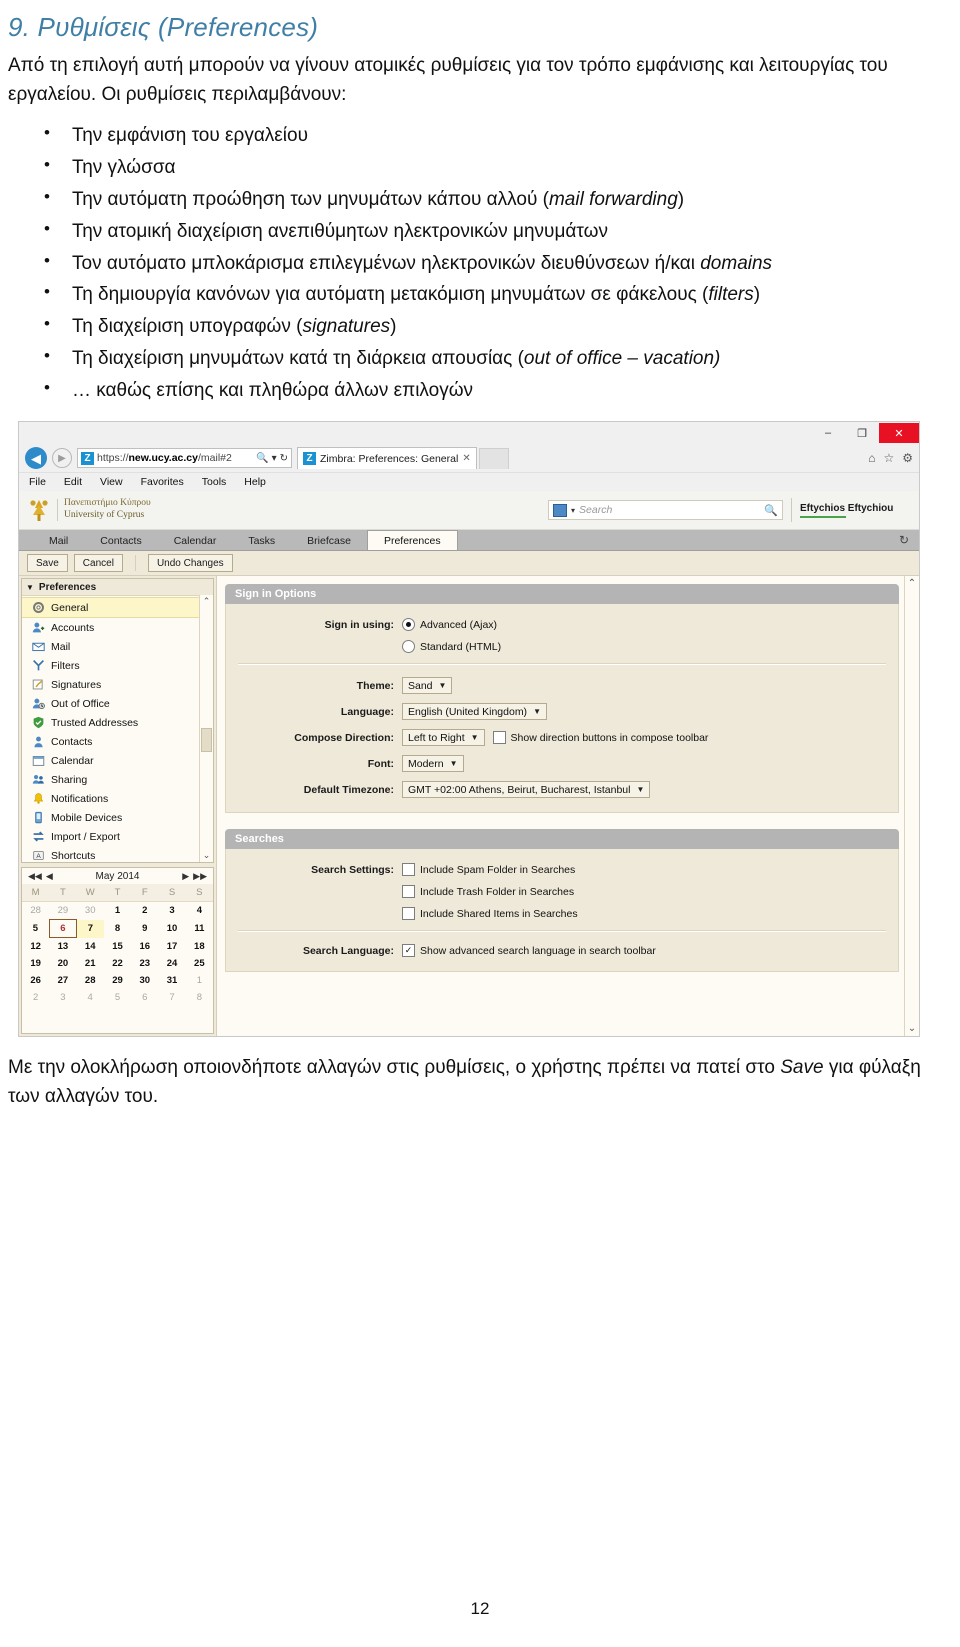  Describe the element at coordinates (117, 608) in the screenshot. I see `sidebar-item-general: General` at that location.